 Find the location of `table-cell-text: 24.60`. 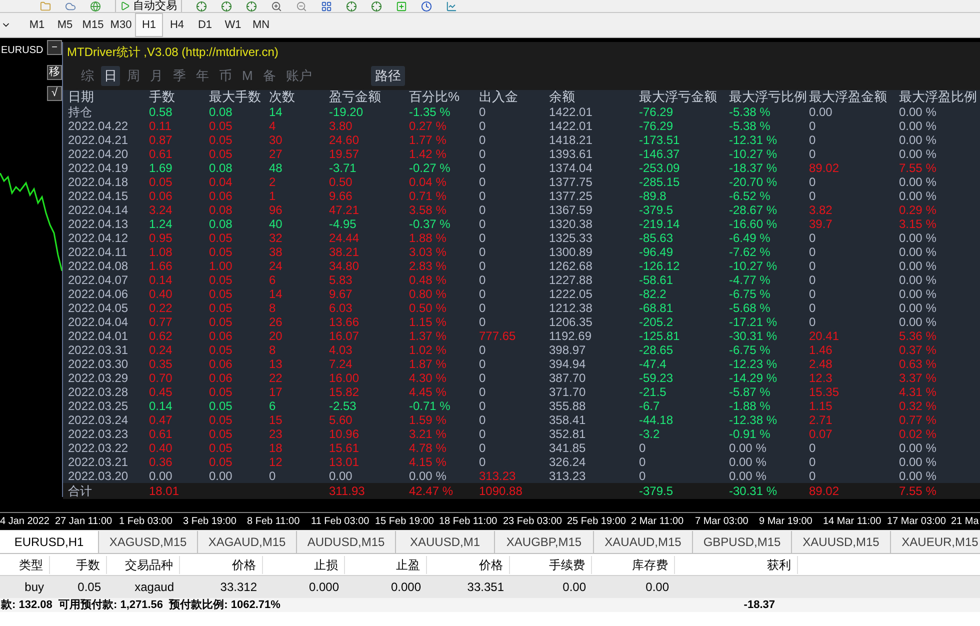

table-cell-text: 24.60 is located at coordinates (344, 140).